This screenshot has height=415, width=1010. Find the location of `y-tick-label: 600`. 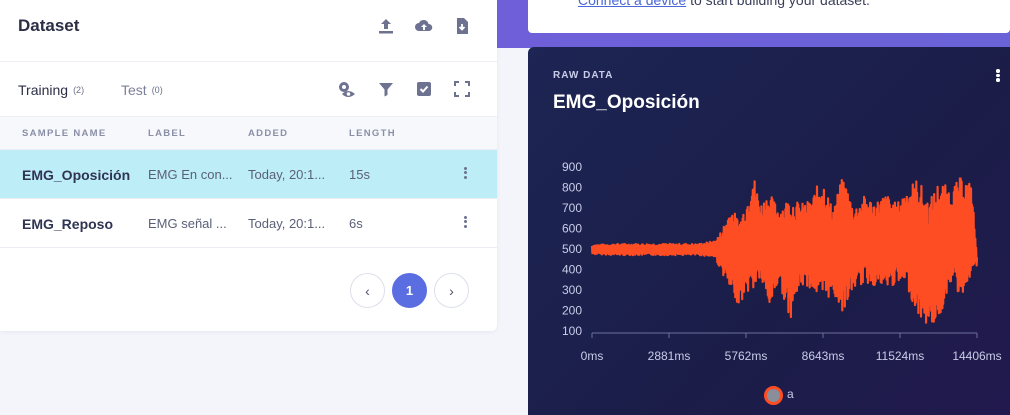

y-tick-label: 600 is located at coordinates (572, 229).